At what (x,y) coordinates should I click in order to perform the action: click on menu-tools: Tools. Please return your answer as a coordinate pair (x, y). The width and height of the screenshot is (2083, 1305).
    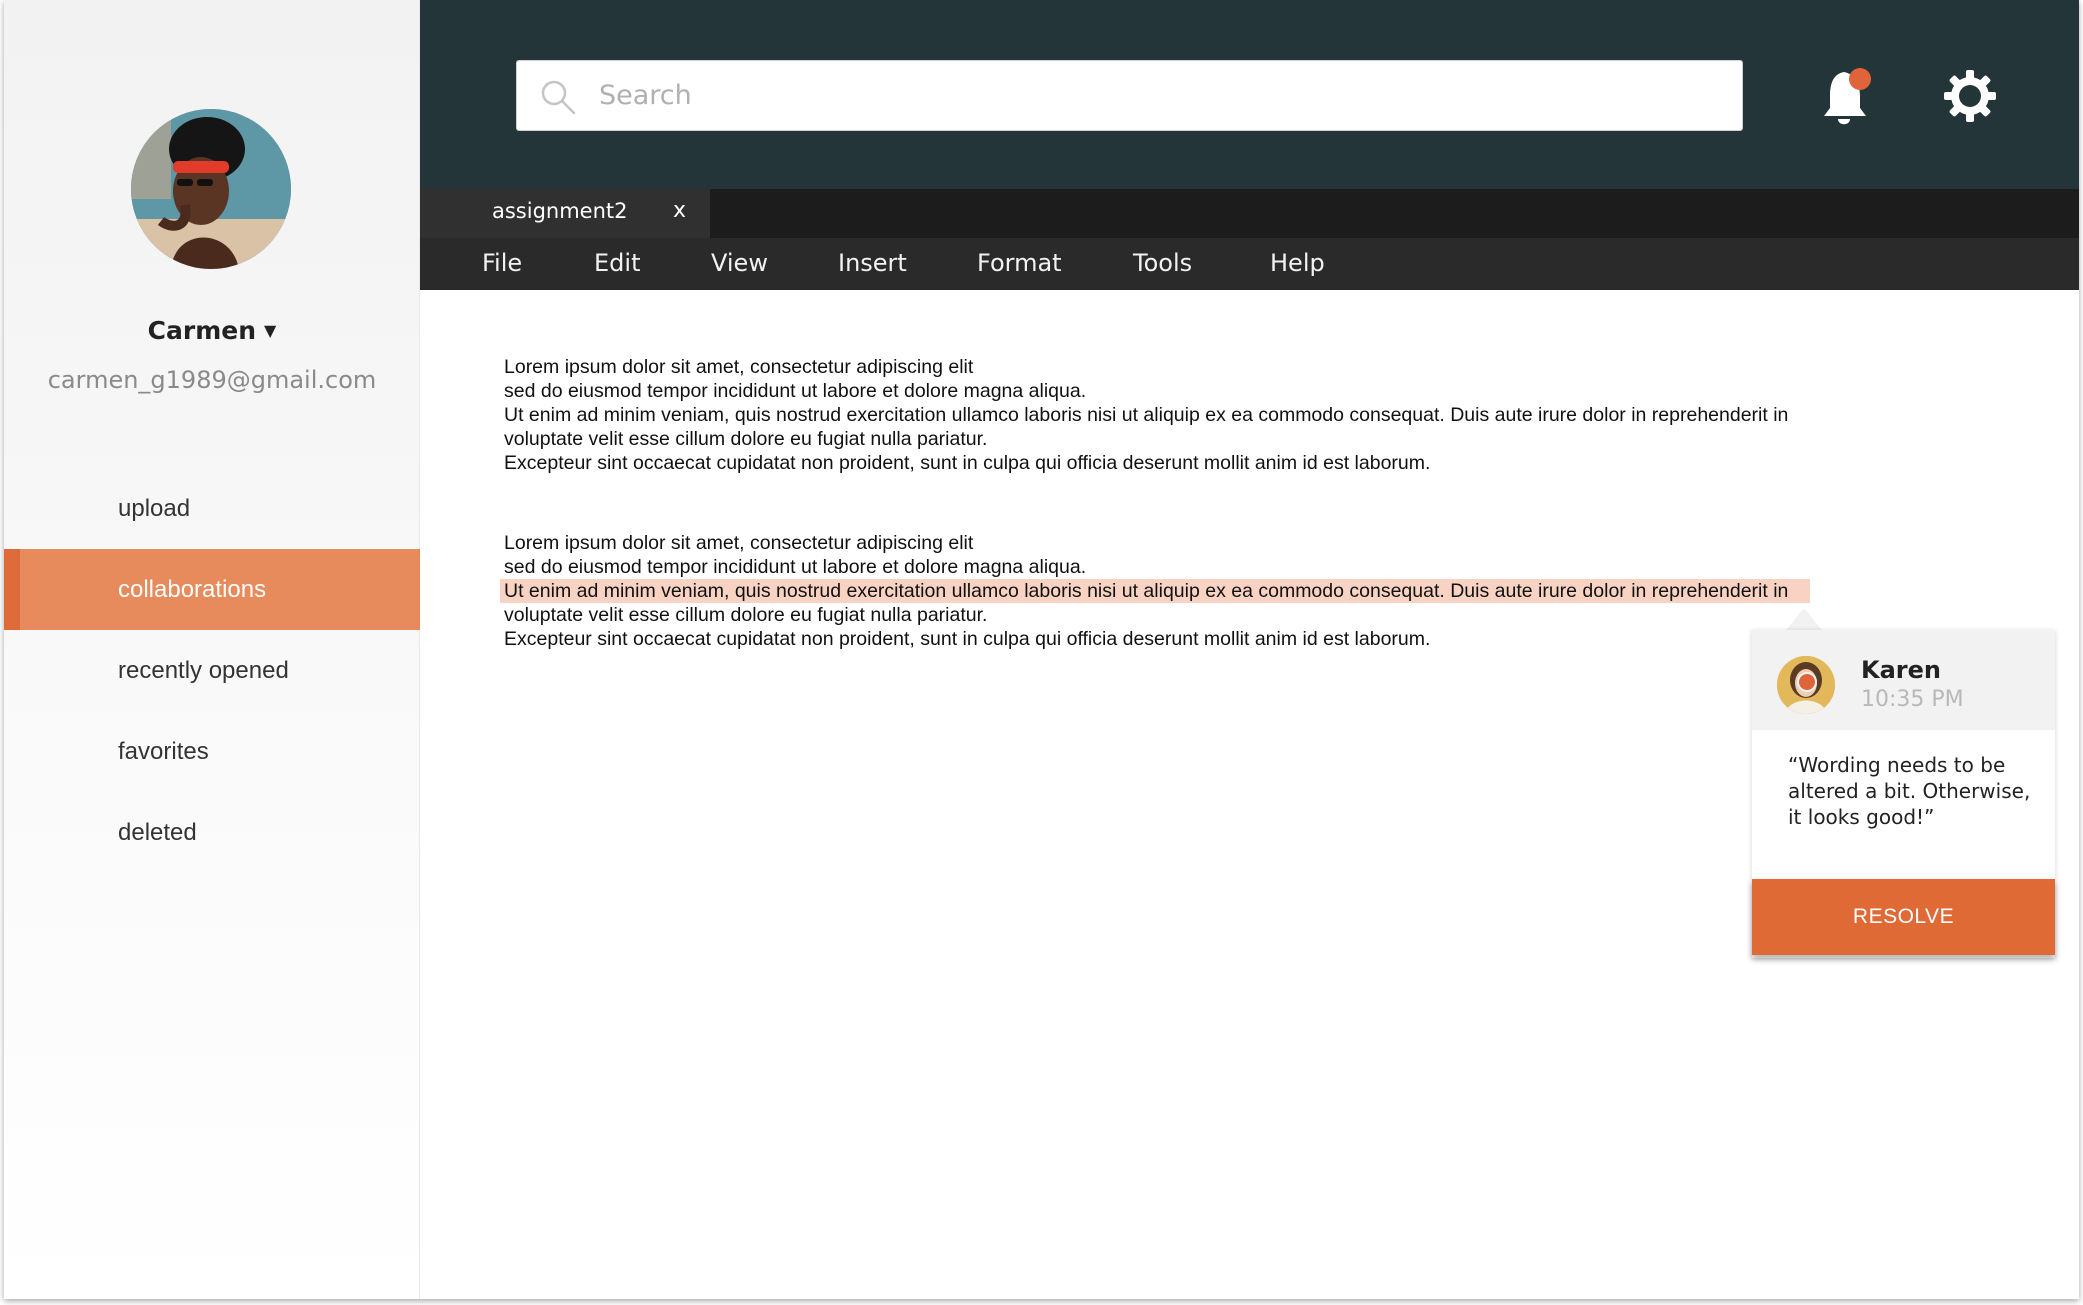
    Looking at the image, I should click on (1162, 263).